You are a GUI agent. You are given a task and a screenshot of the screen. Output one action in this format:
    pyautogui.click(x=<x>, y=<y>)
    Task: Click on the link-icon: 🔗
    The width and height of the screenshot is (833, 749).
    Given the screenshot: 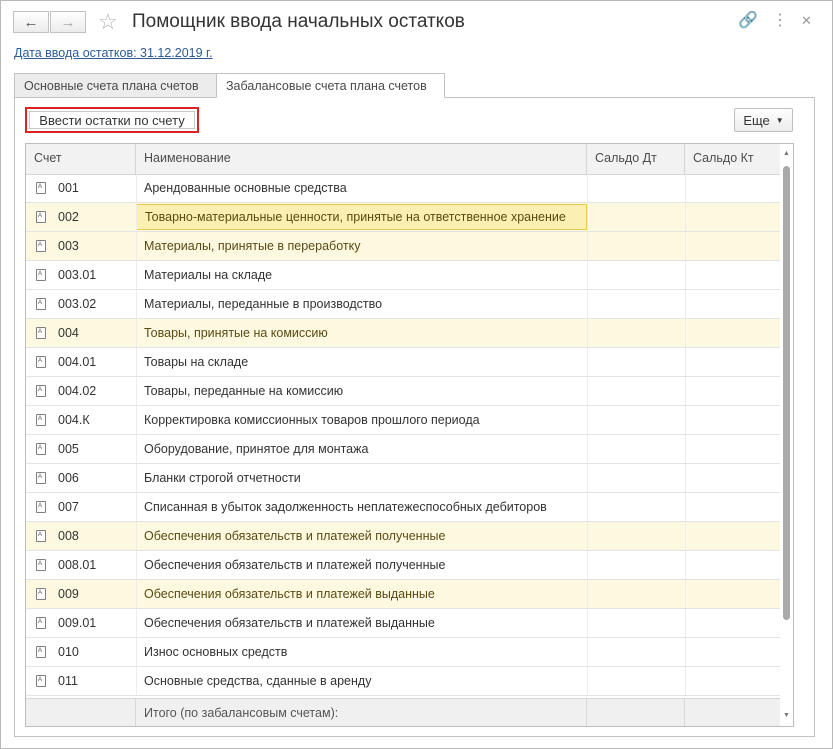 What is the action you would take?
    pyautogui.click(x=748, y=20)
    